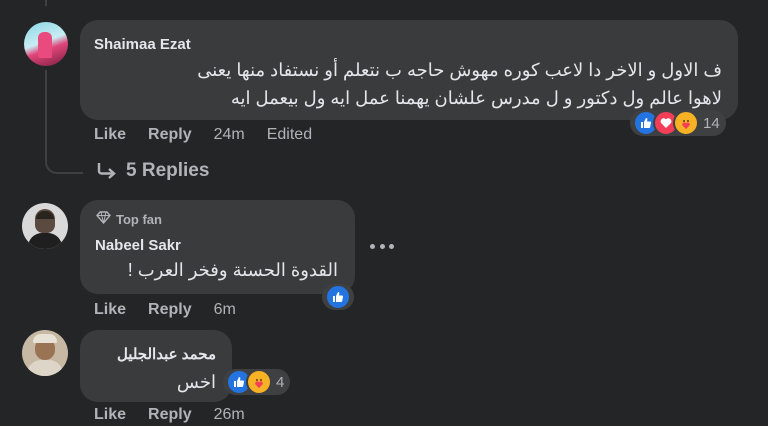 This screenshot has height=426, width=768. Describe the element at coordinates (196, 382) in the screenshot. I see `comment-text: اخس` at that location.